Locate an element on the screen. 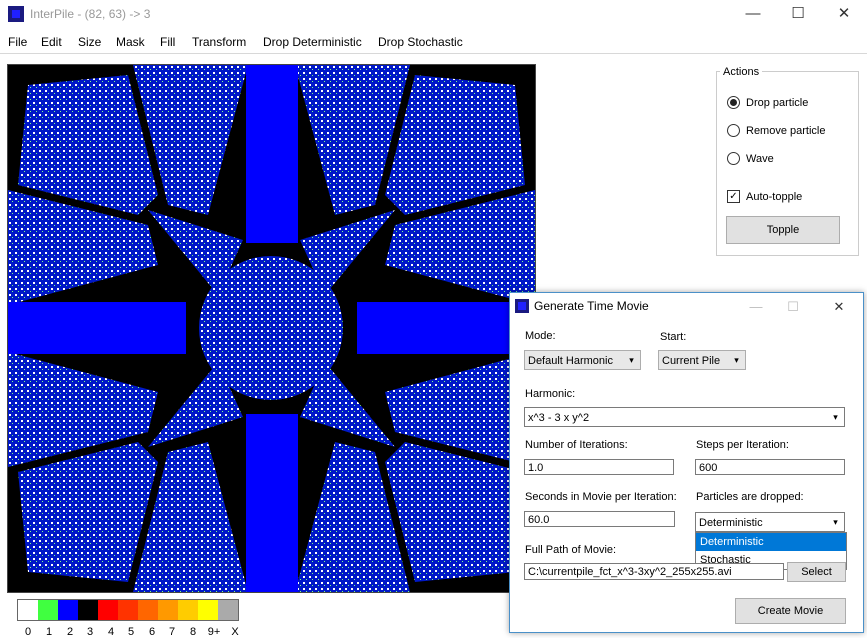 This screenshot has height=638, width=867. topple-button: Topple is located at coordinates (783, 230).